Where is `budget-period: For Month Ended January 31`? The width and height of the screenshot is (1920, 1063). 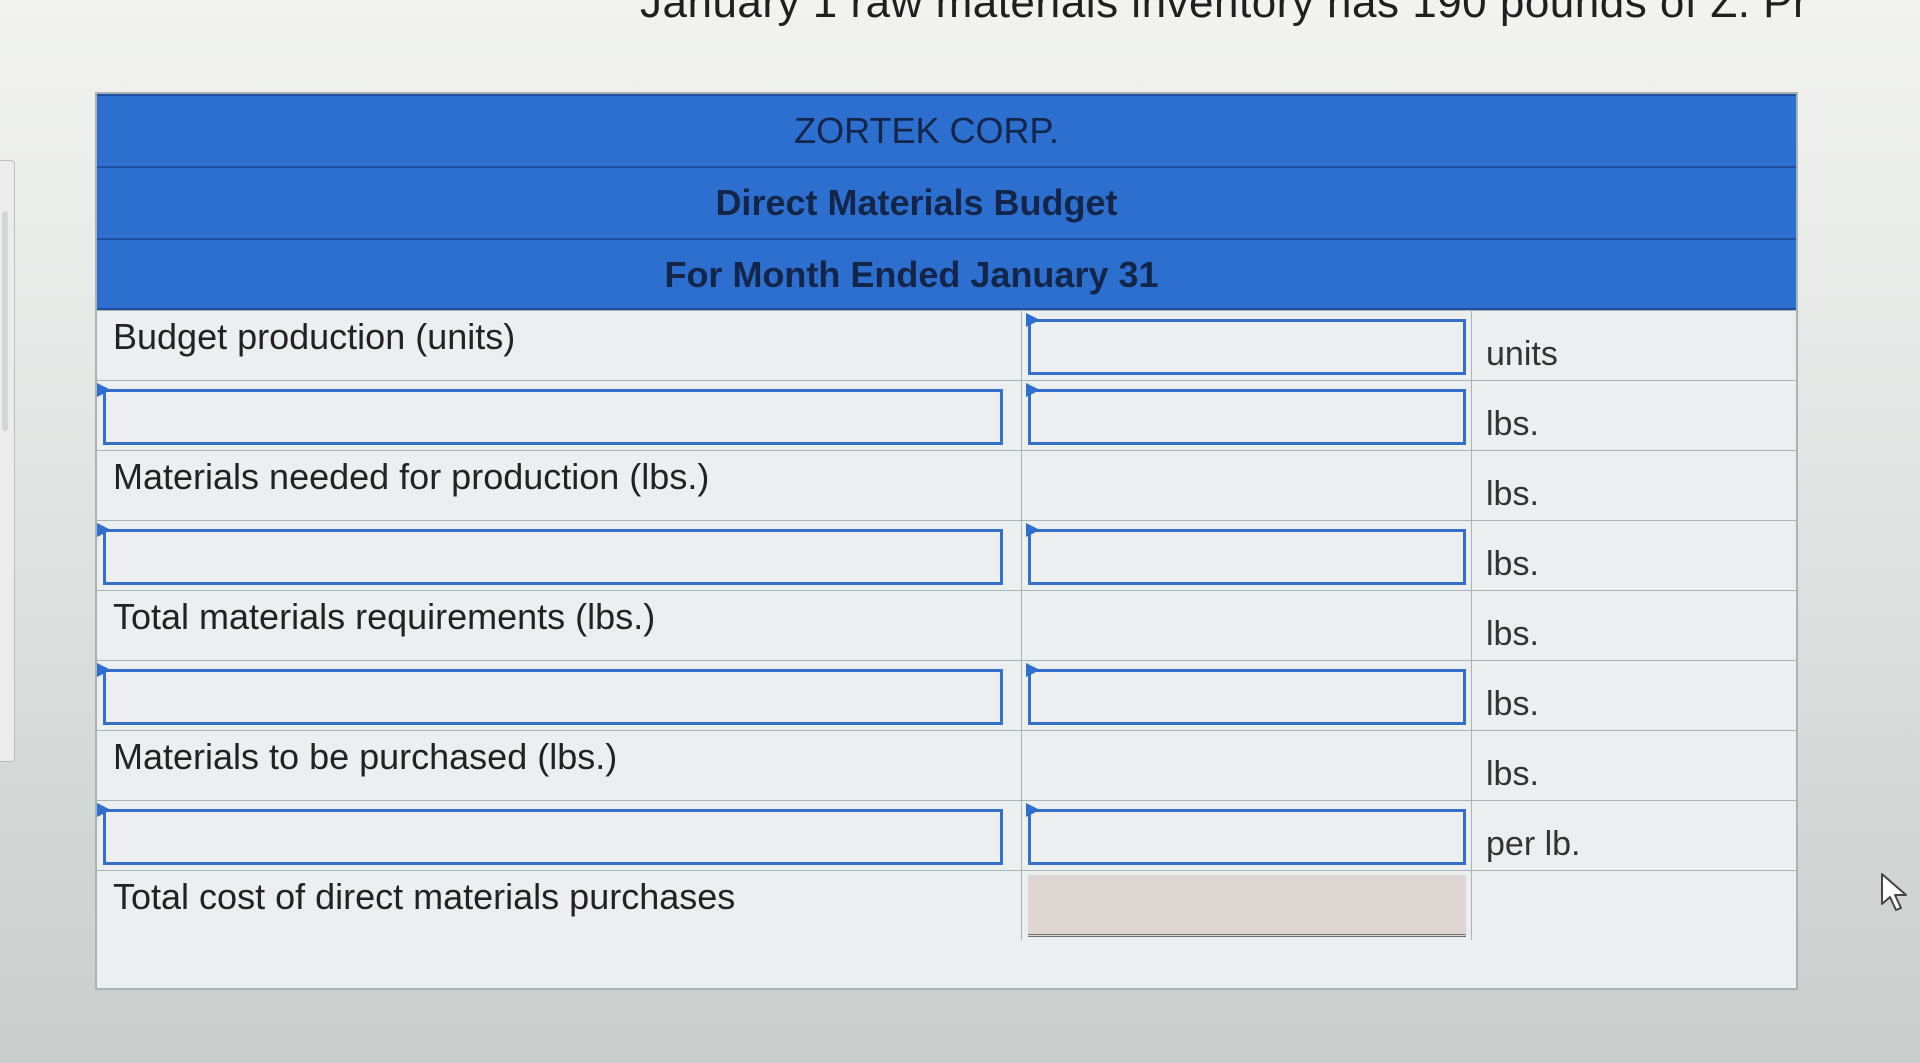 budget-period: For Month Ended January 31 is located at coordinates (911, 274).